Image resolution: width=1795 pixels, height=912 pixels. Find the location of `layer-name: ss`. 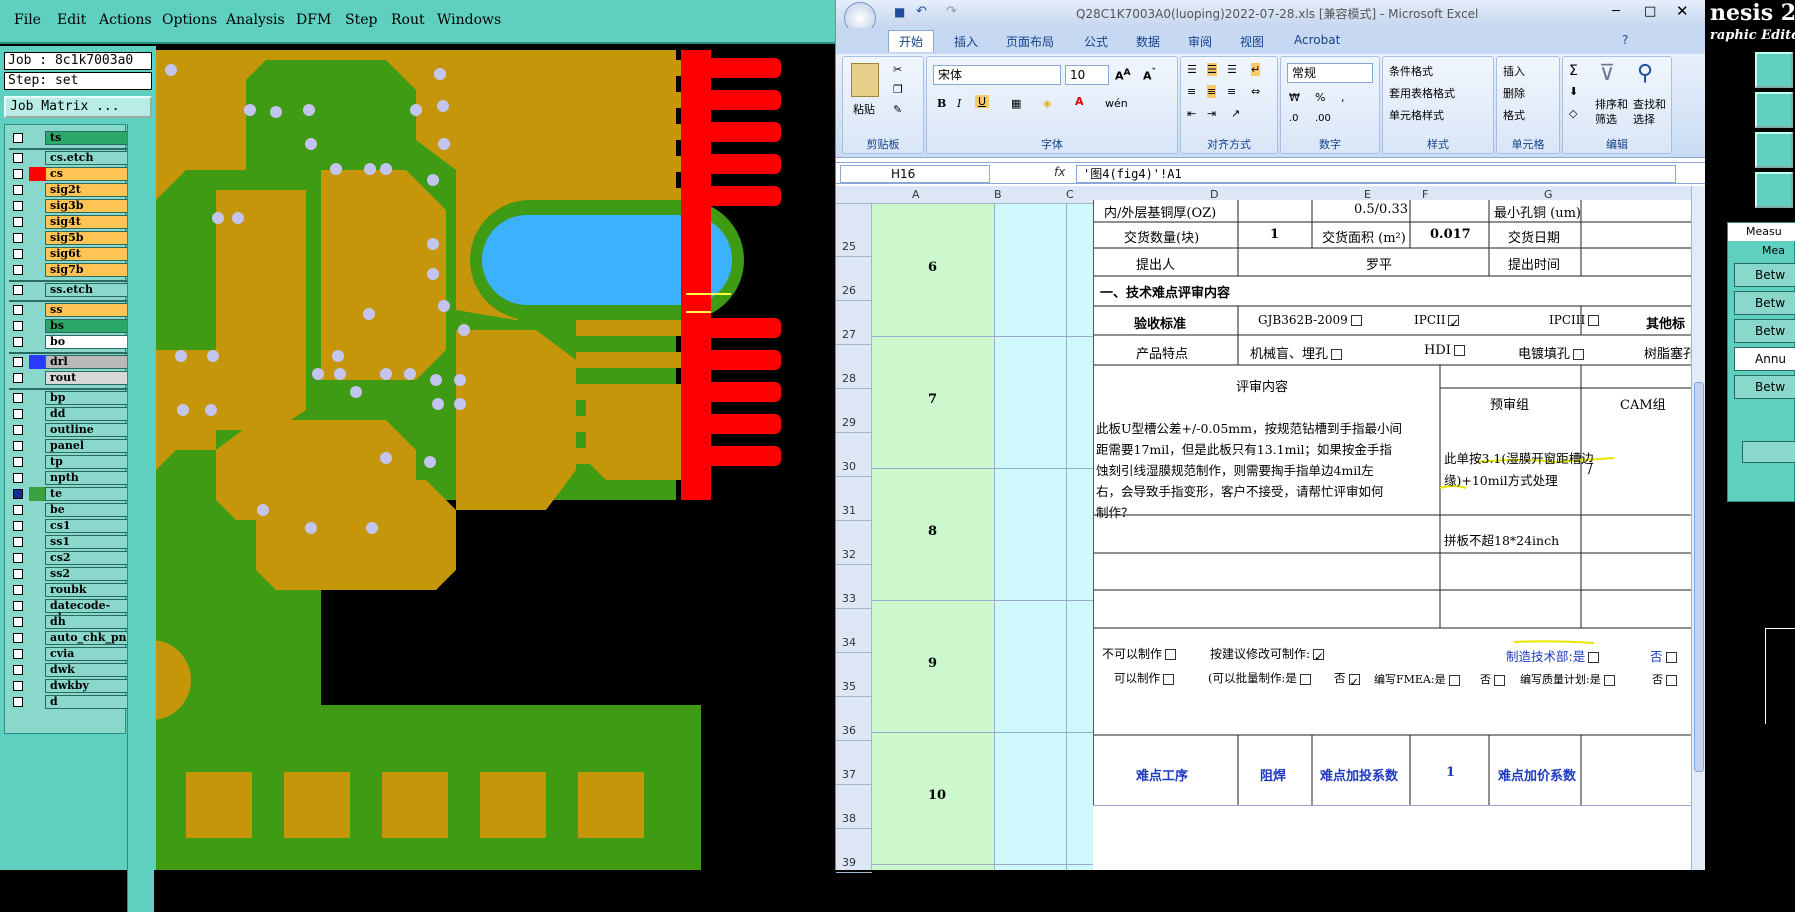

layer-name: ss is located at coordinates (89, 310).